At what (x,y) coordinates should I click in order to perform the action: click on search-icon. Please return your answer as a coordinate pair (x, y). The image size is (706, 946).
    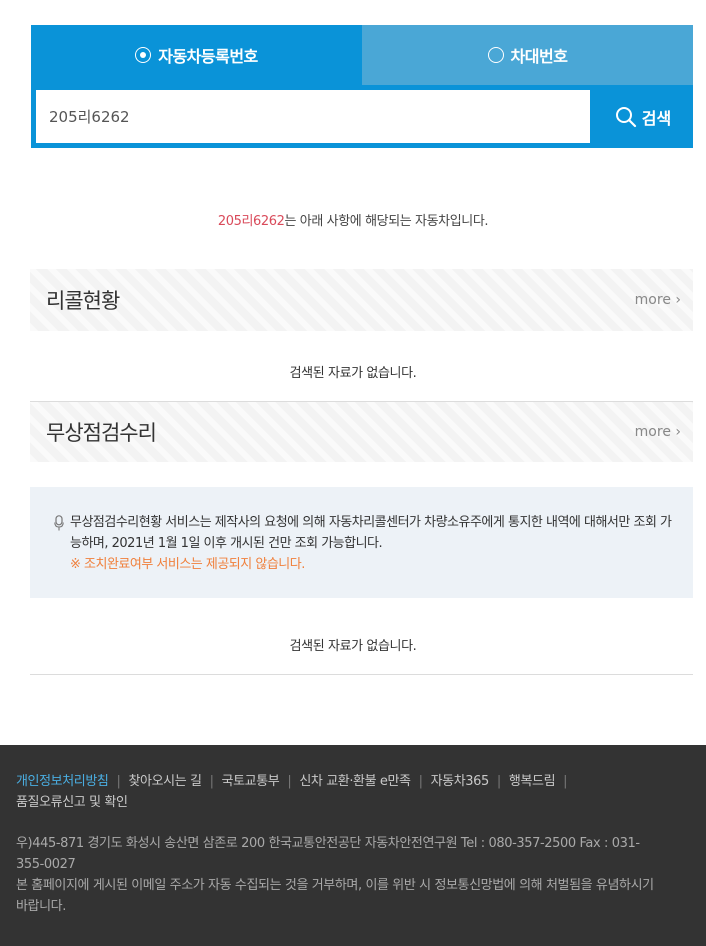
    Looking at the image, I should click on (625, 116).